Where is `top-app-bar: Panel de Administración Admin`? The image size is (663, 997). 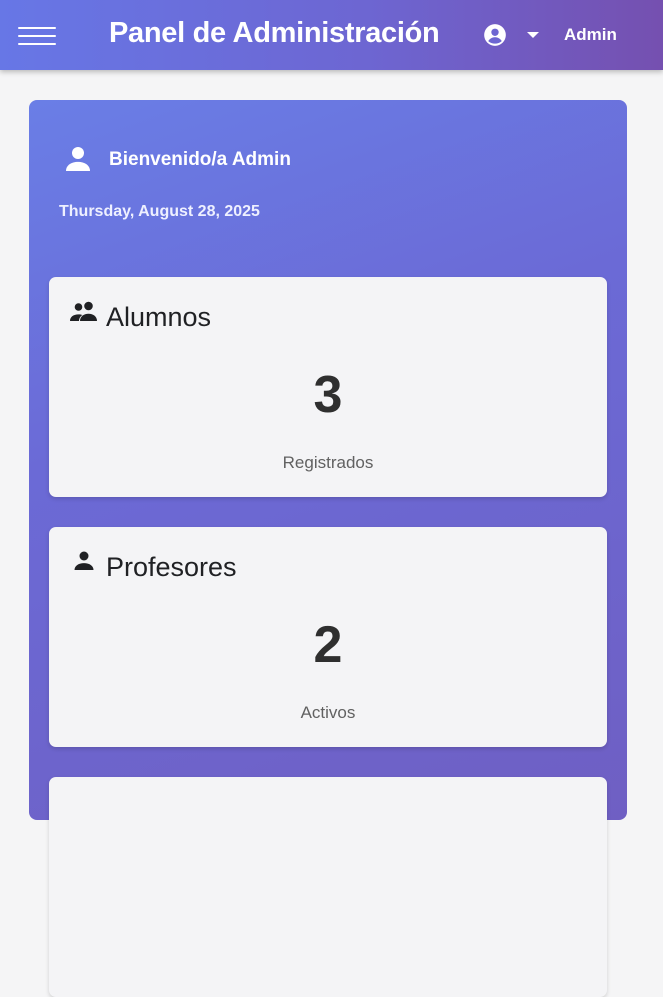
top-app-bar: Panel de Administración Admin is located at coordinates (331, 35).